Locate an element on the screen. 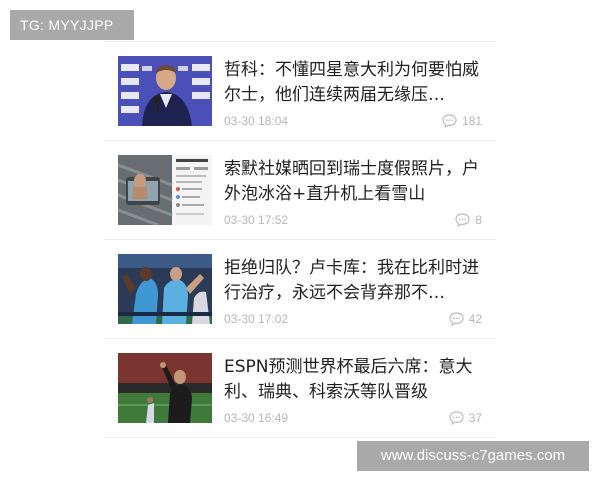 The height and width of the screenshot is (480, 600). news-title: 索默社媒晒回到瑞士度假照片，户外泡冰浴+直升机上看雪山 is located at coordinates (351, 182).